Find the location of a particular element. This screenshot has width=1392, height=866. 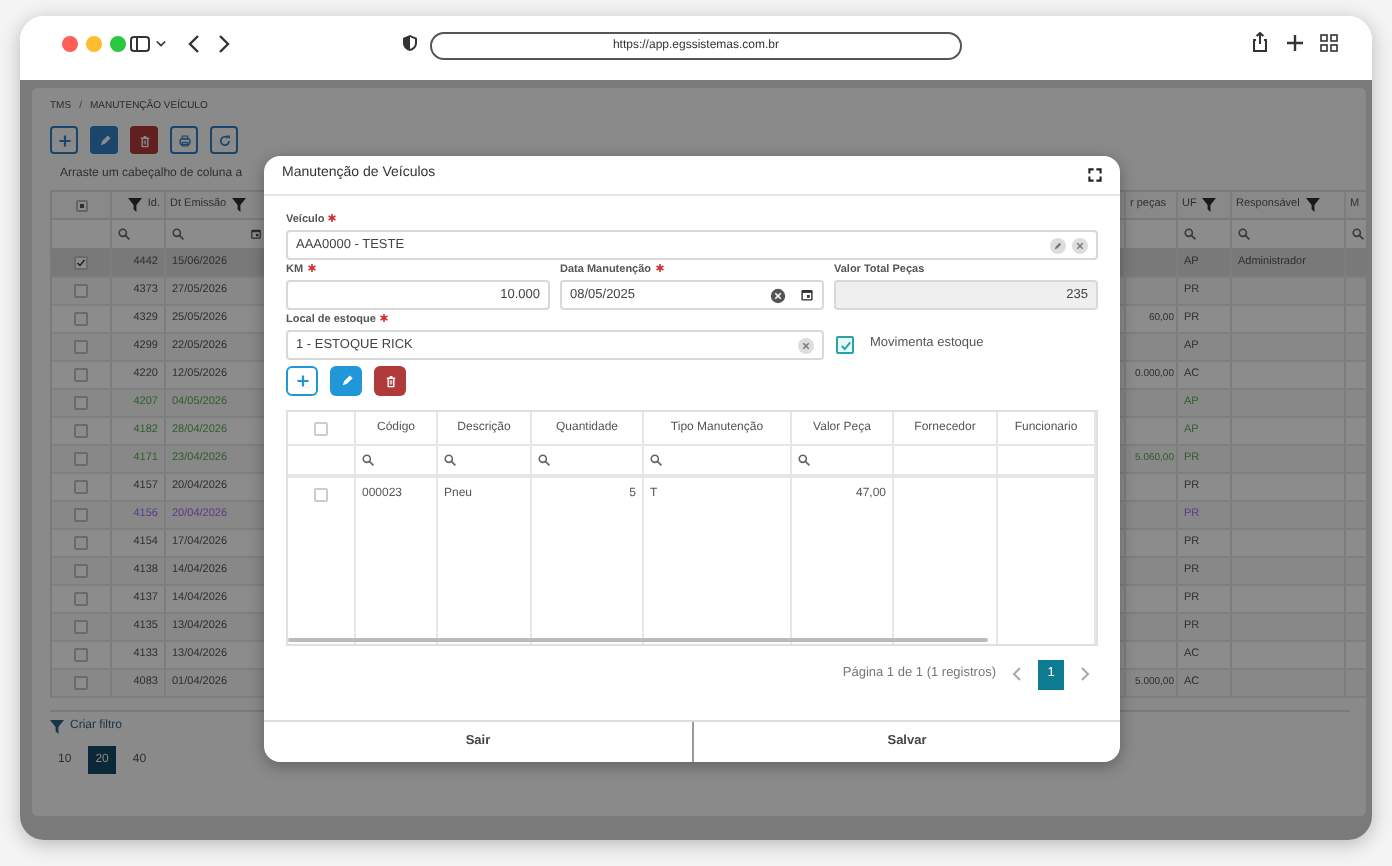

refresh-icon is located at coordinates (224, 140).